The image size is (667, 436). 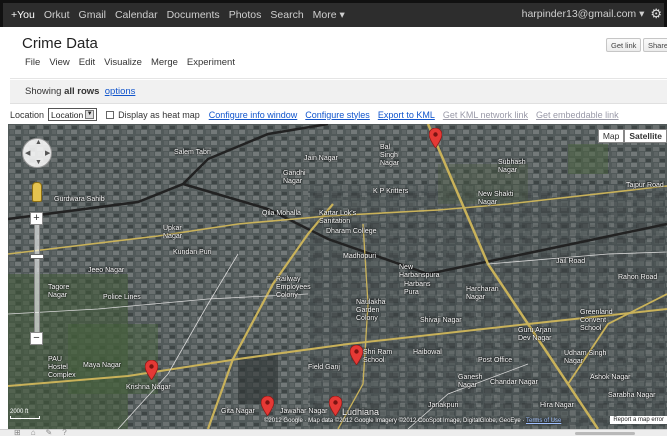 I want to click on map-label: Jawahar Nagar, so click(x=304, y=411).